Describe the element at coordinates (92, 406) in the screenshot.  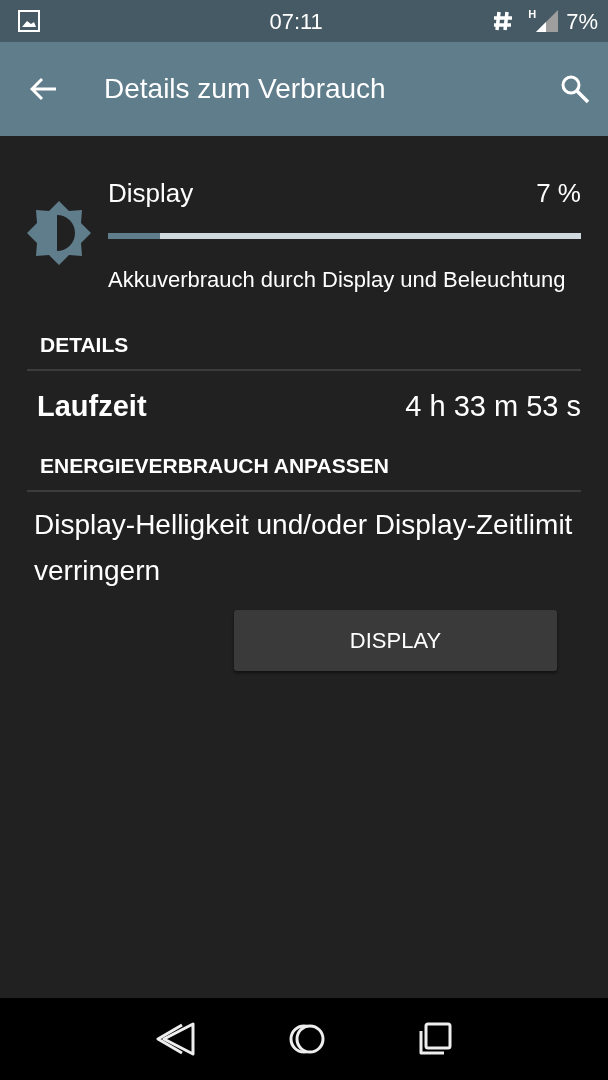
I see `detail-label: Laufzeit` at that location.